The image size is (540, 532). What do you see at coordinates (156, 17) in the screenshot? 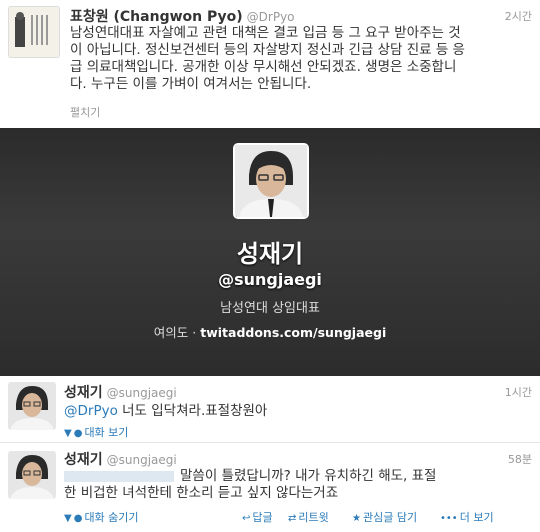
I see `author-display-name: 표창원 (Changwon Pyo)` at bounding box center [156, 17].